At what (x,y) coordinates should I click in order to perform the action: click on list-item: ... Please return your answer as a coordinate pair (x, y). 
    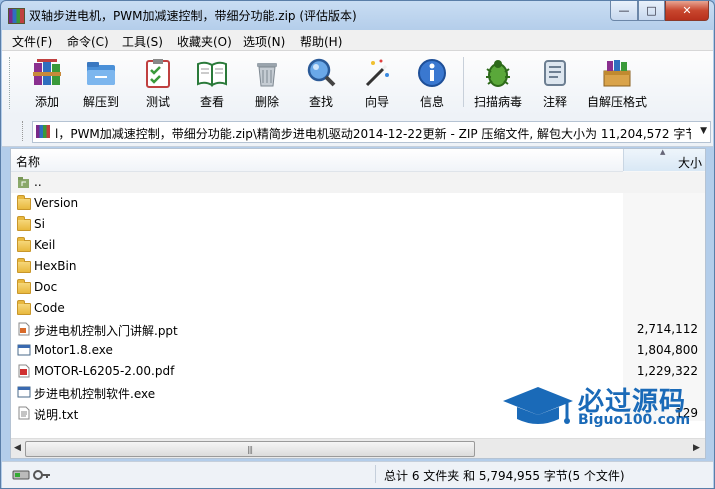
    Looking at the image, I should click on (358, 182).